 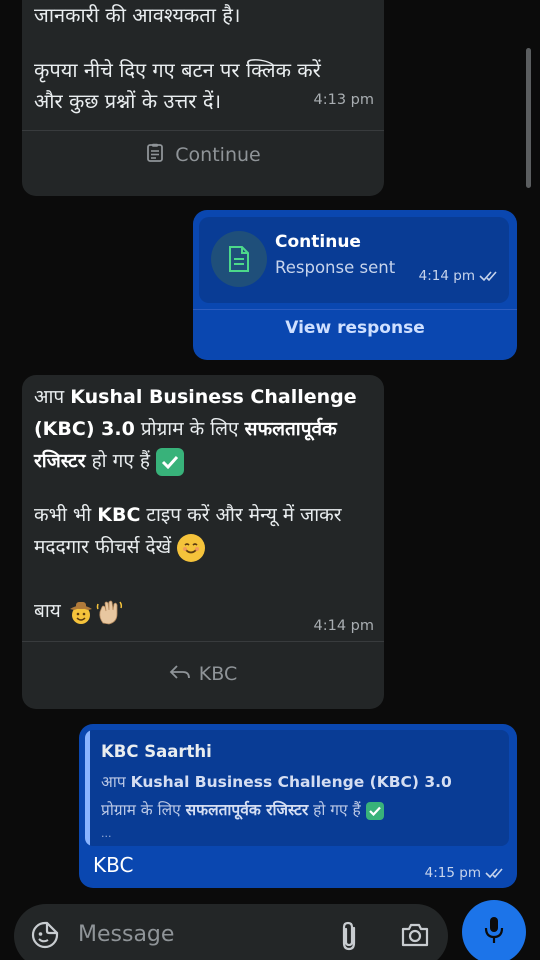 What do you see at coordinates (239, 259) in the screenshot?
I see `document-icon` at bounding box center [239, 259].